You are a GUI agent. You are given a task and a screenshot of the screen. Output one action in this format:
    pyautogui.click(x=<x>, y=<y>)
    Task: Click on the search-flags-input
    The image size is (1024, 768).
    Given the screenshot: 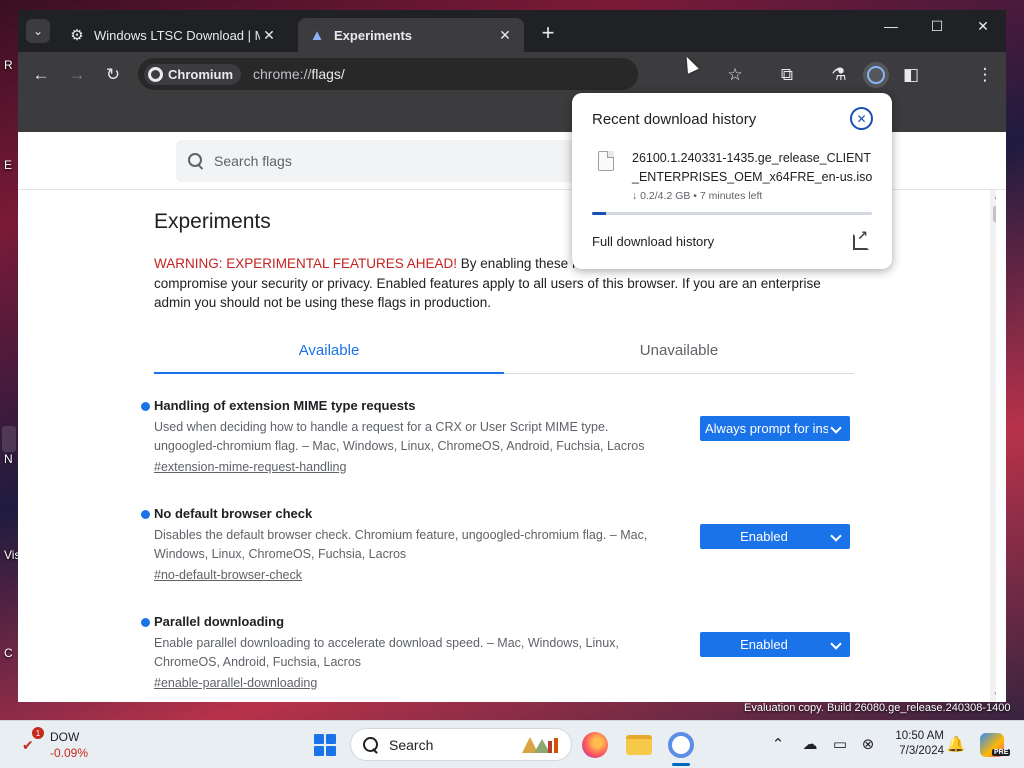 What is the action you would take?
    pyautogui.click(x=404, y=161)
    